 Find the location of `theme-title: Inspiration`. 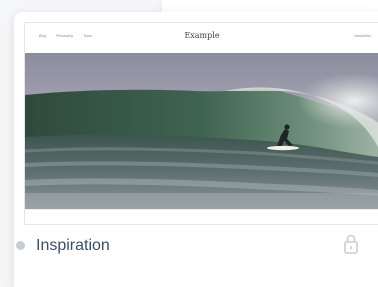

theme-title: Inspiration is located at coordinates (73, 246).